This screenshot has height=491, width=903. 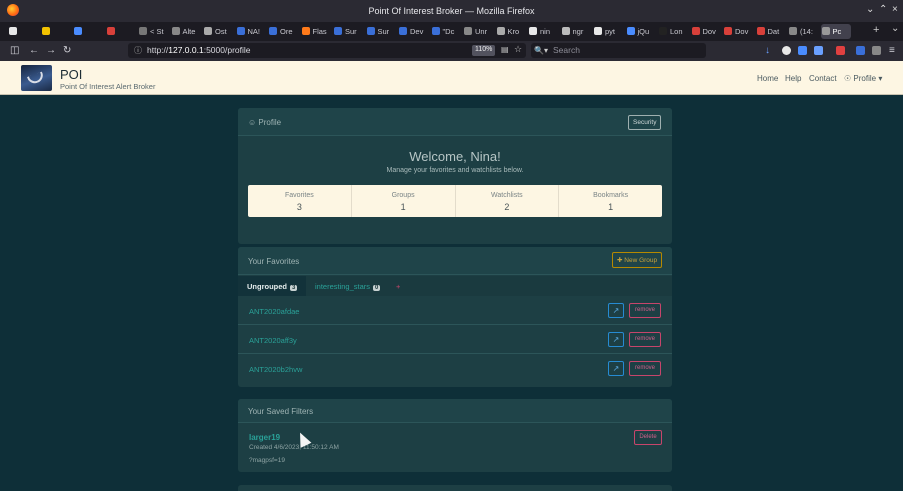 What do you see at coordinates (648, 437) in the screenshot?
I see `delete-filter-button: Delete` at bounding box center [648, 437].